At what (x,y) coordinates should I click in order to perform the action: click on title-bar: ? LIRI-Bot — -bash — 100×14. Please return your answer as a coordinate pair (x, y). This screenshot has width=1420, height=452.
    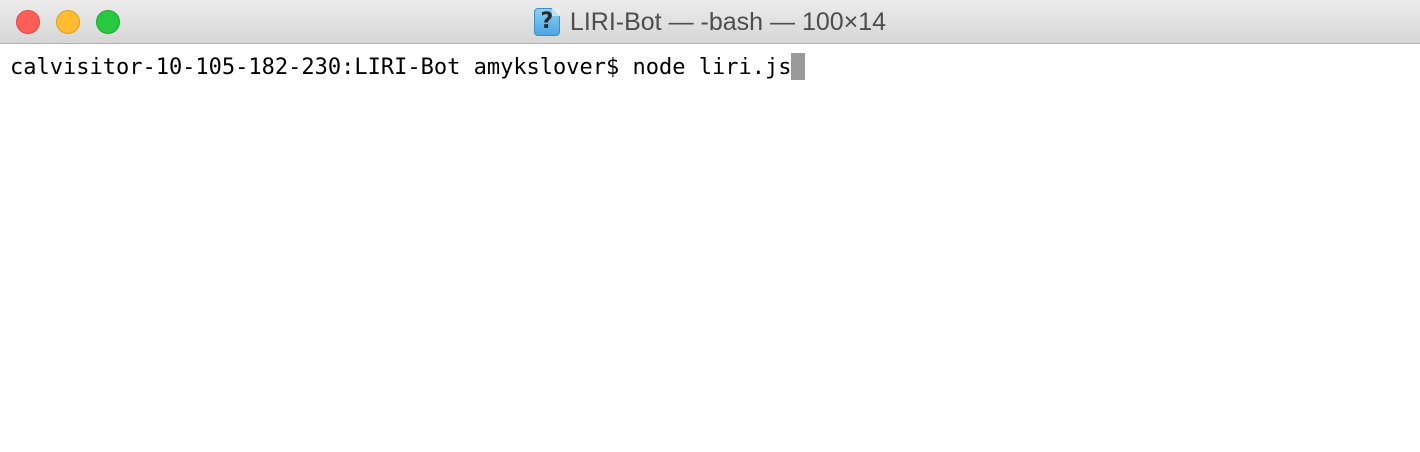
    Looking at the image, I should click on (710, 22).